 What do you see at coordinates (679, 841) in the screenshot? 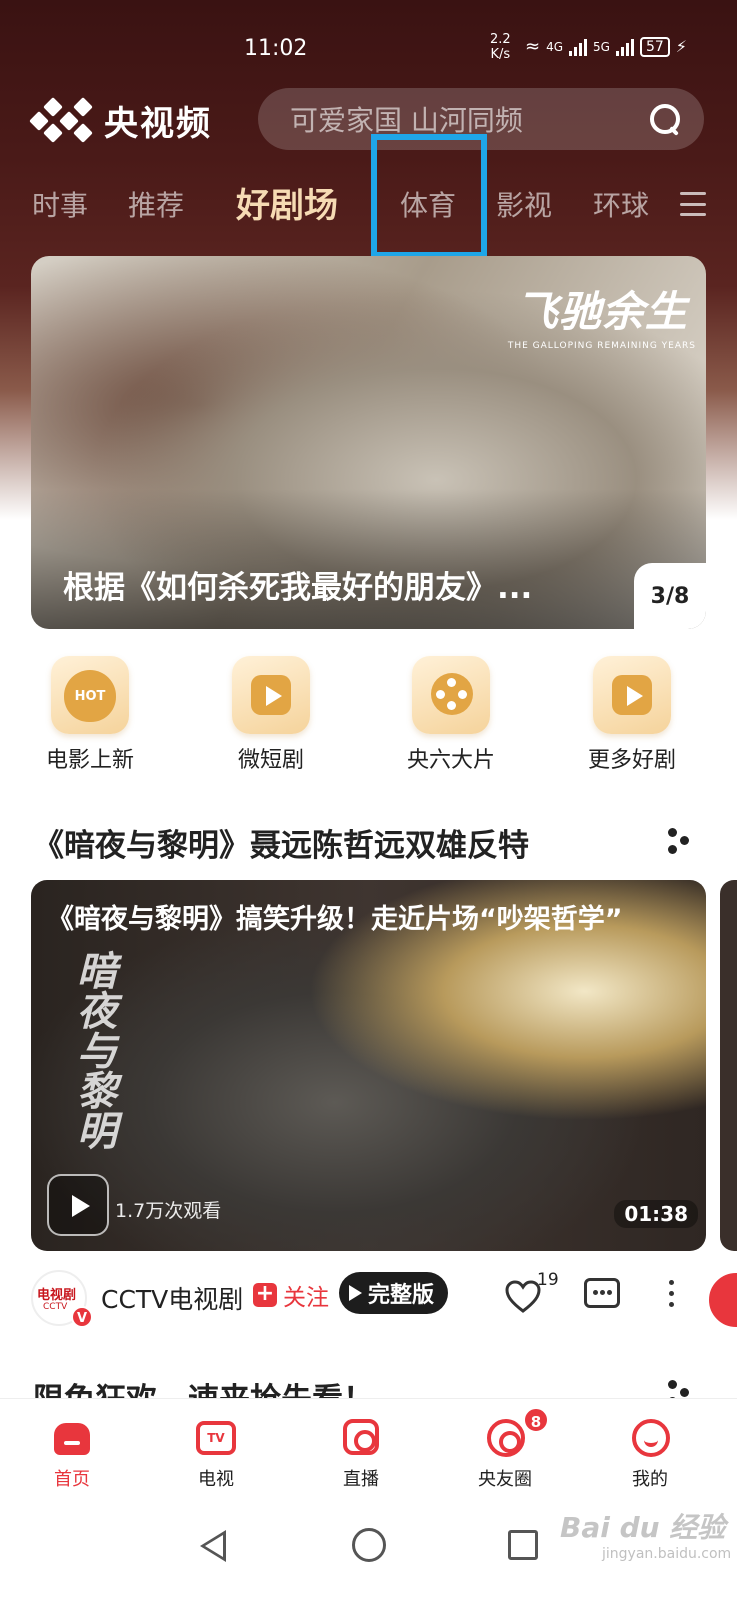
I see `more-arrow-icon` at bounding box center [679, 841].